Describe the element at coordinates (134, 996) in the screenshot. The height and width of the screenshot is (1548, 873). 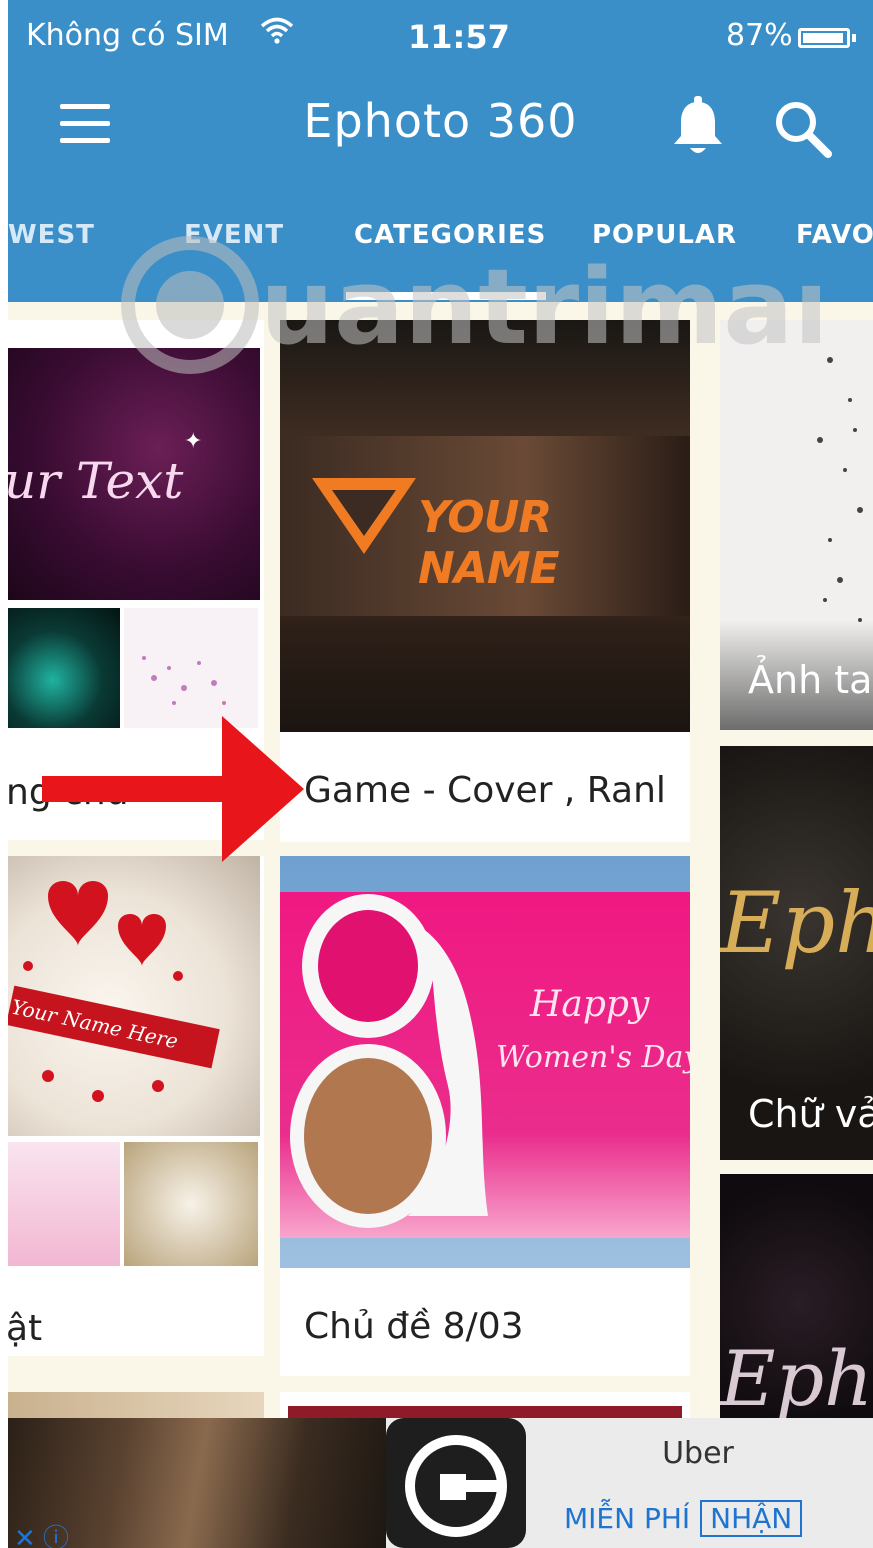
I see `card-thumbnail: Your Name Here` at that location.